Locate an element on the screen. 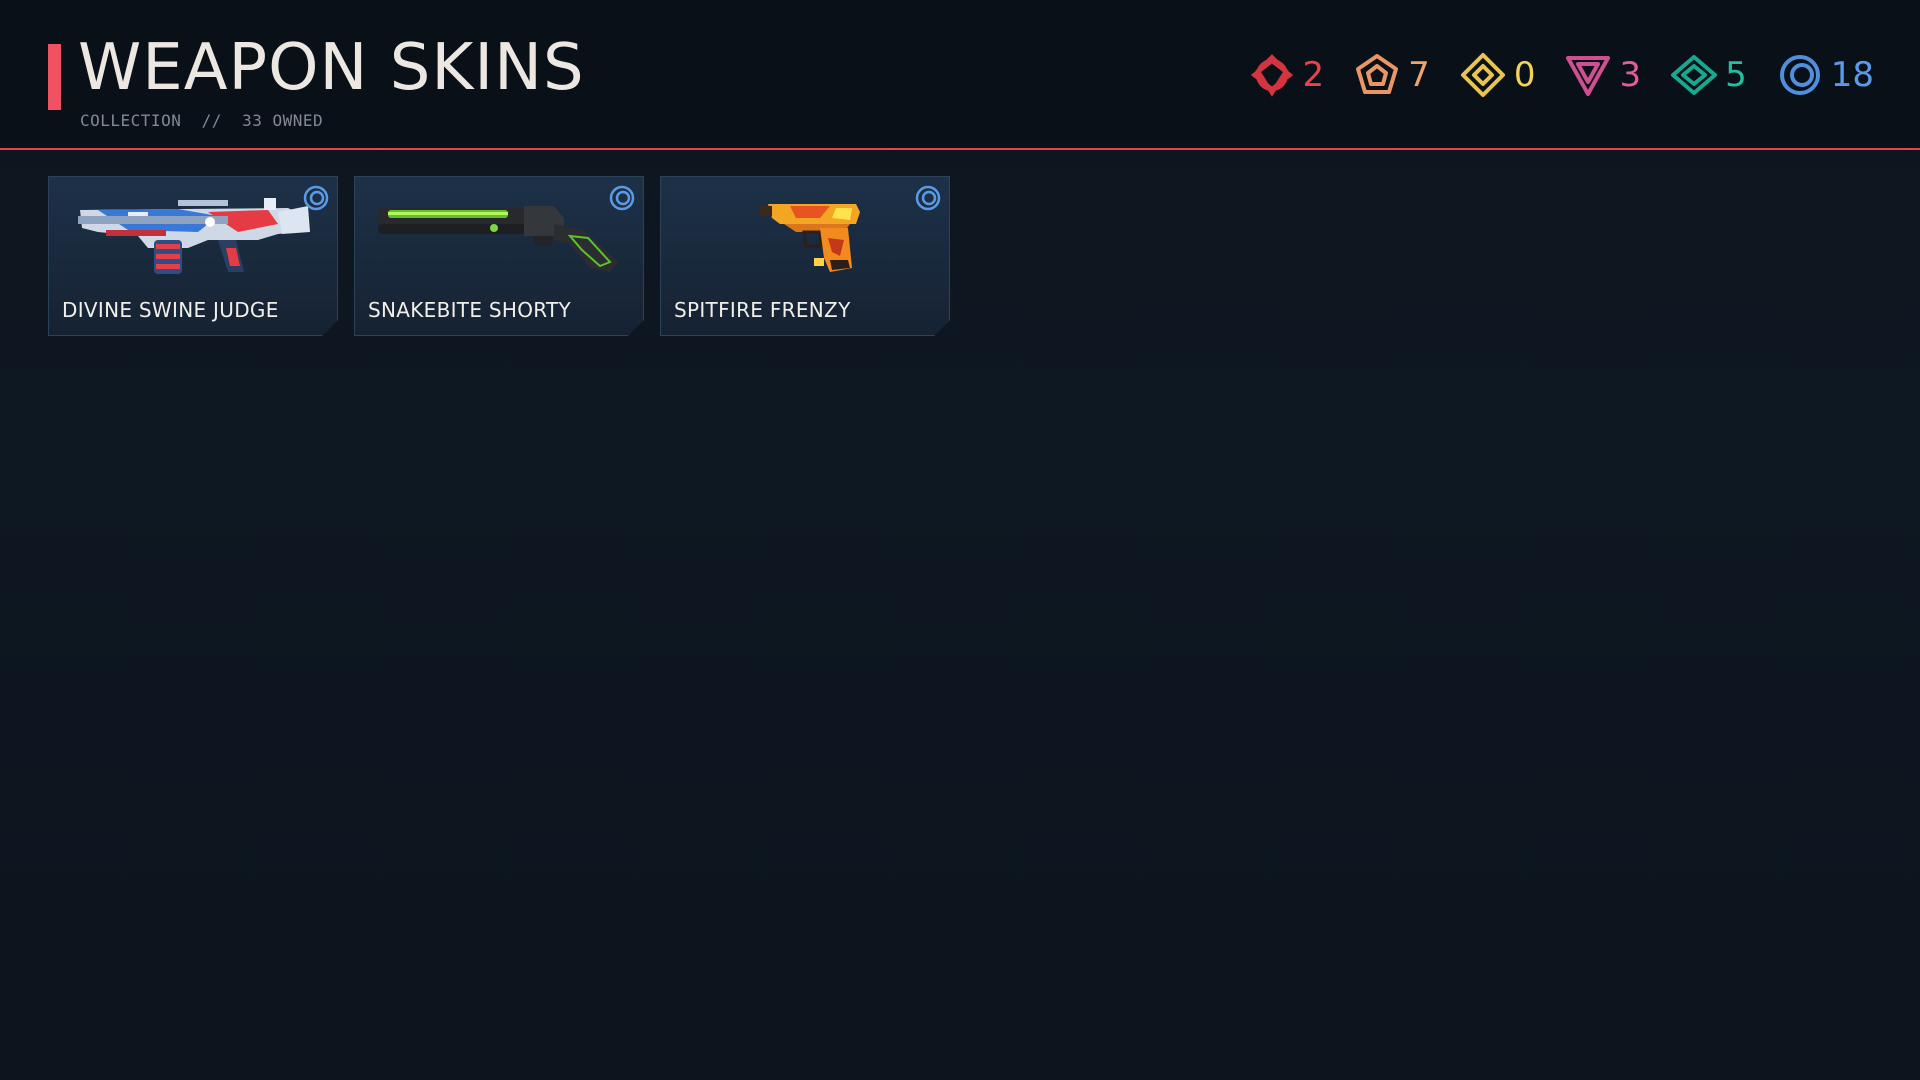 This screenshot has height=1080, width=1920. currency-pink: 3 is located at coordinates (1603, 75).